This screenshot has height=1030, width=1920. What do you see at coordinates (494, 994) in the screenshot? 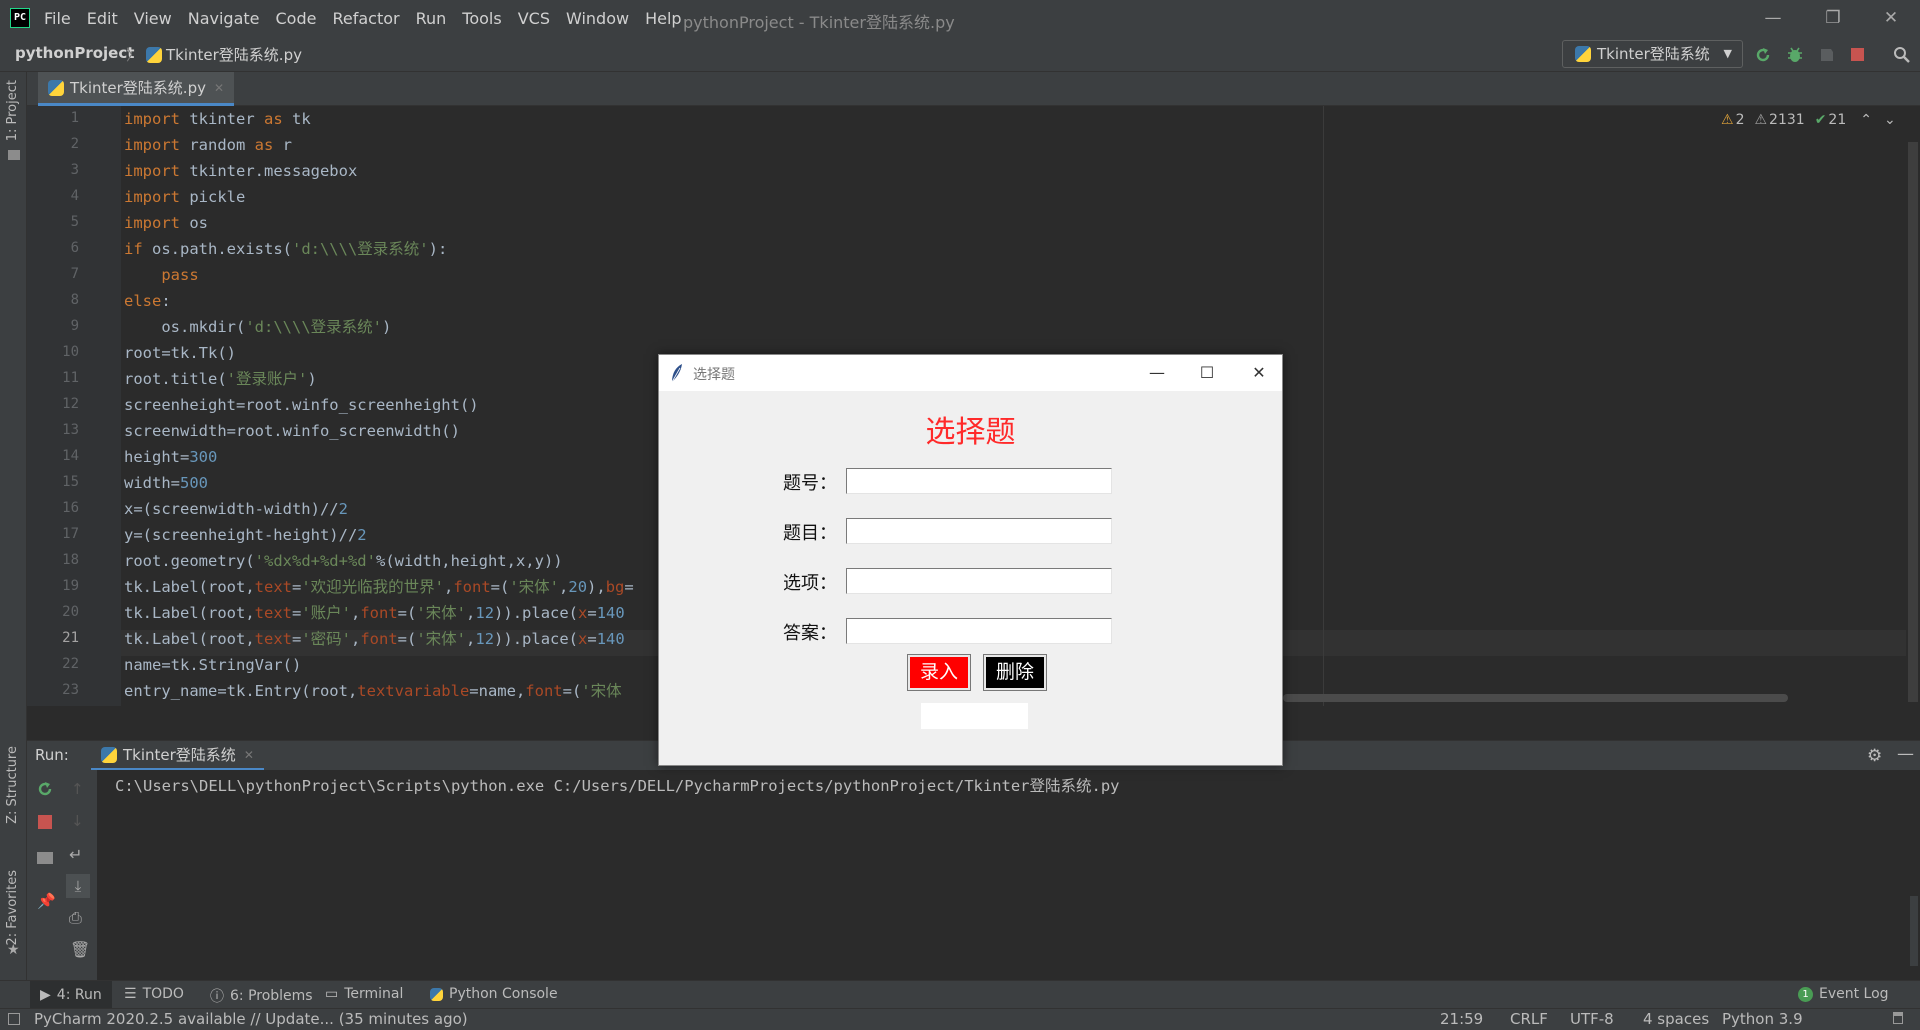
I see `python-console-tool-button: Python Console` at bounding box center [494, 994].